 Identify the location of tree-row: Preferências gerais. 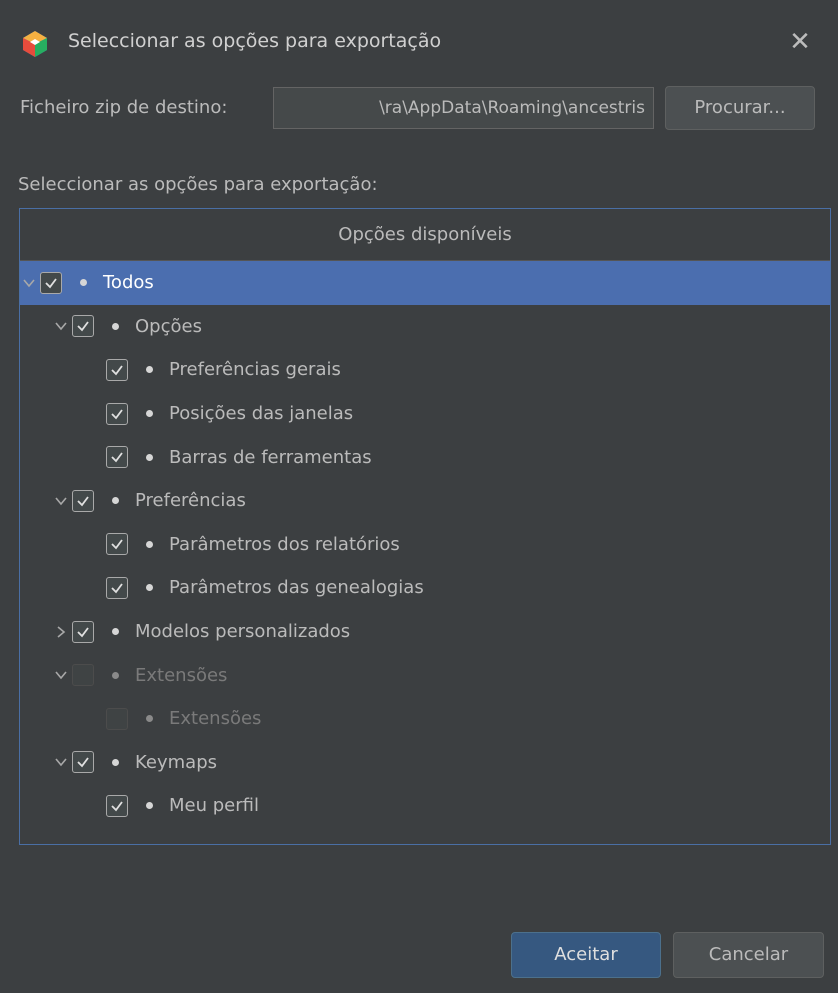
(425, 370).